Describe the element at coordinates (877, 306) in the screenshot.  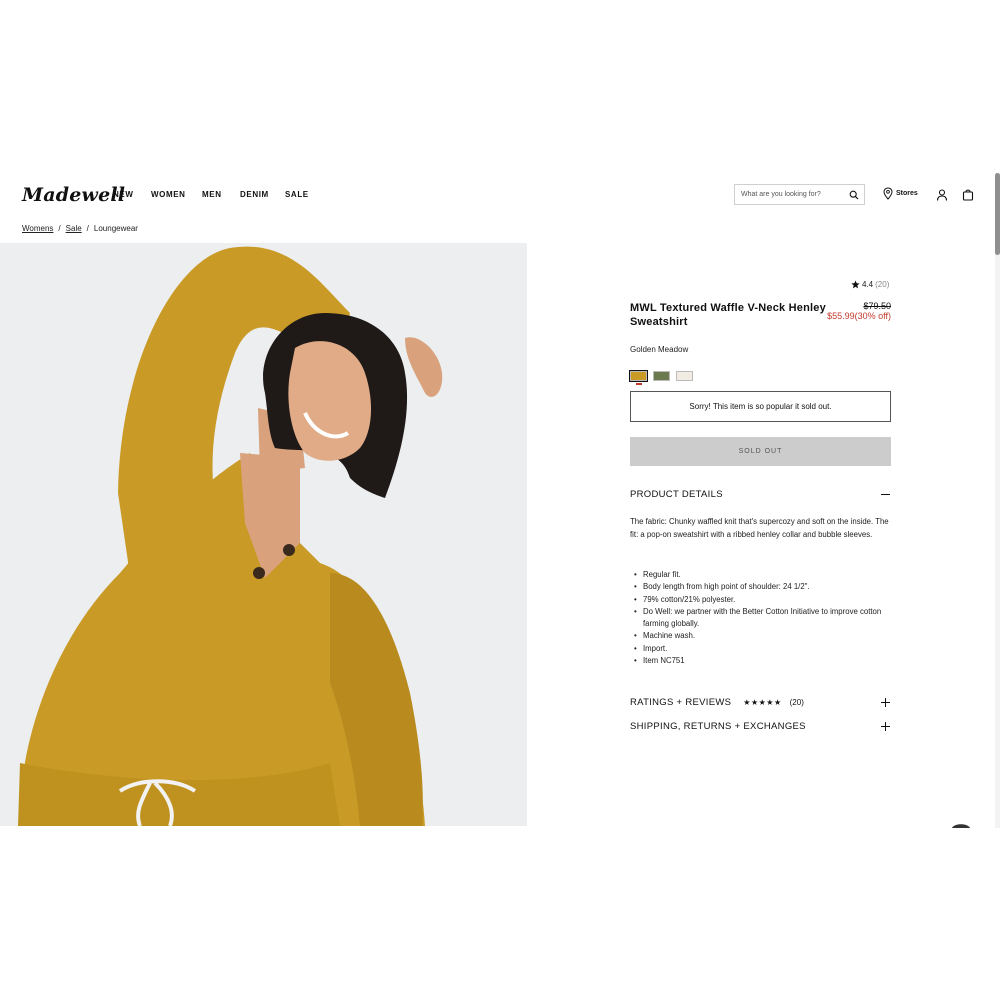
I see `original-price: $79.50` at that location.